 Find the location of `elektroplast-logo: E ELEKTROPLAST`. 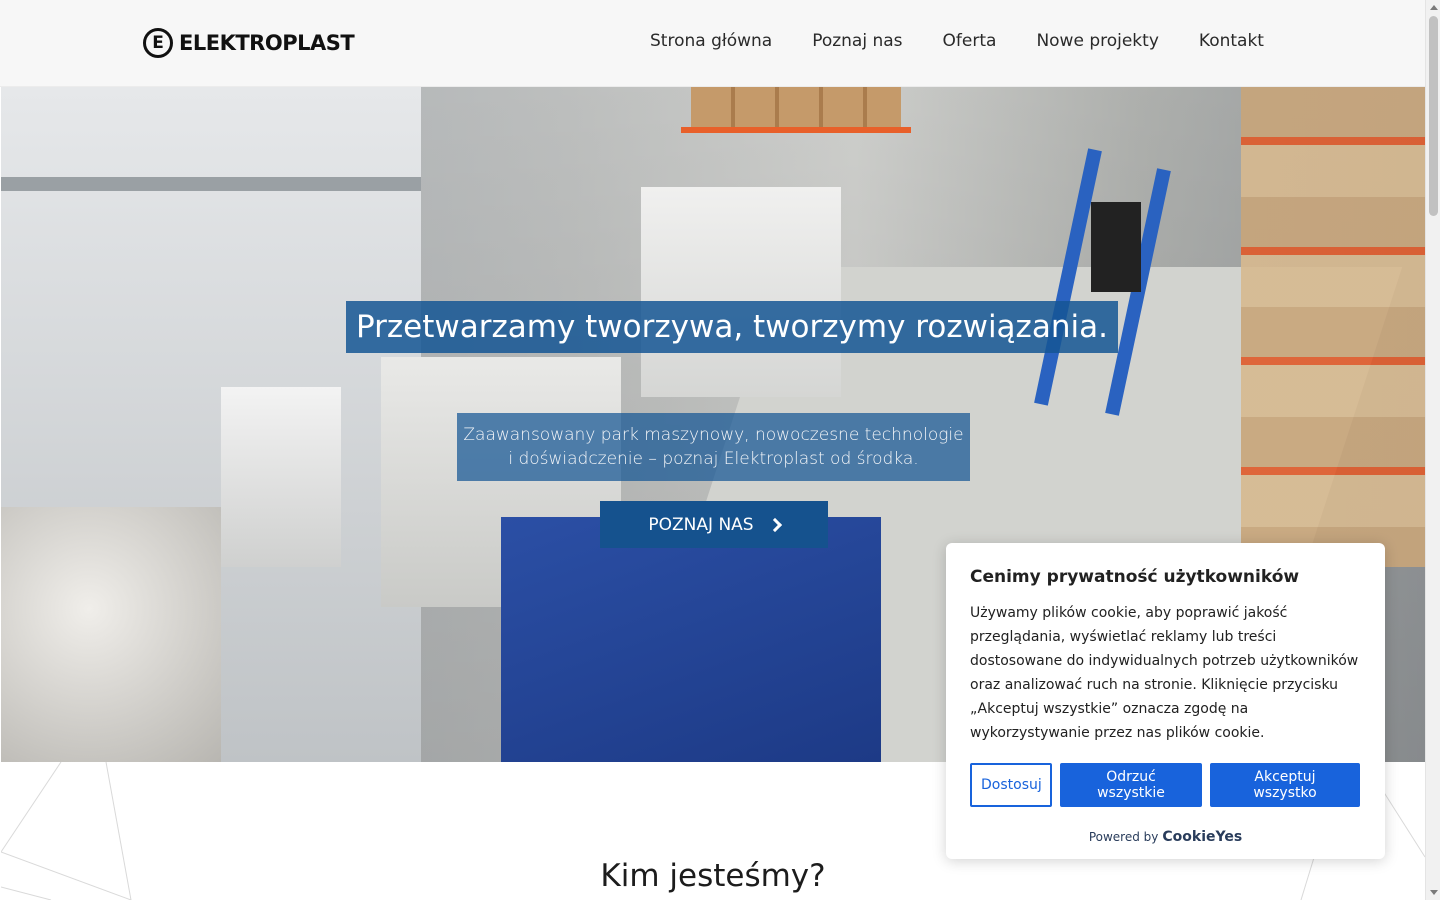

elektroplast-logo: E ELEKTROPLAST is located at coordinates (249, 43).